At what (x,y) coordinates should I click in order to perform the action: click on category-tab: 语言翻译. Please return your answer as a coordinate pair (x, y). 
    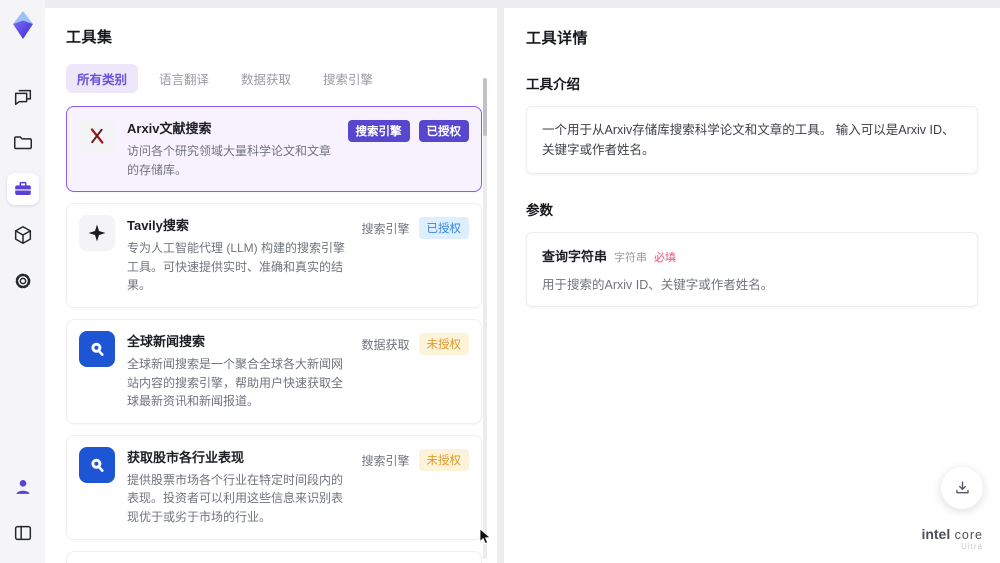
    Looking at the image, I should click on (184, 78).